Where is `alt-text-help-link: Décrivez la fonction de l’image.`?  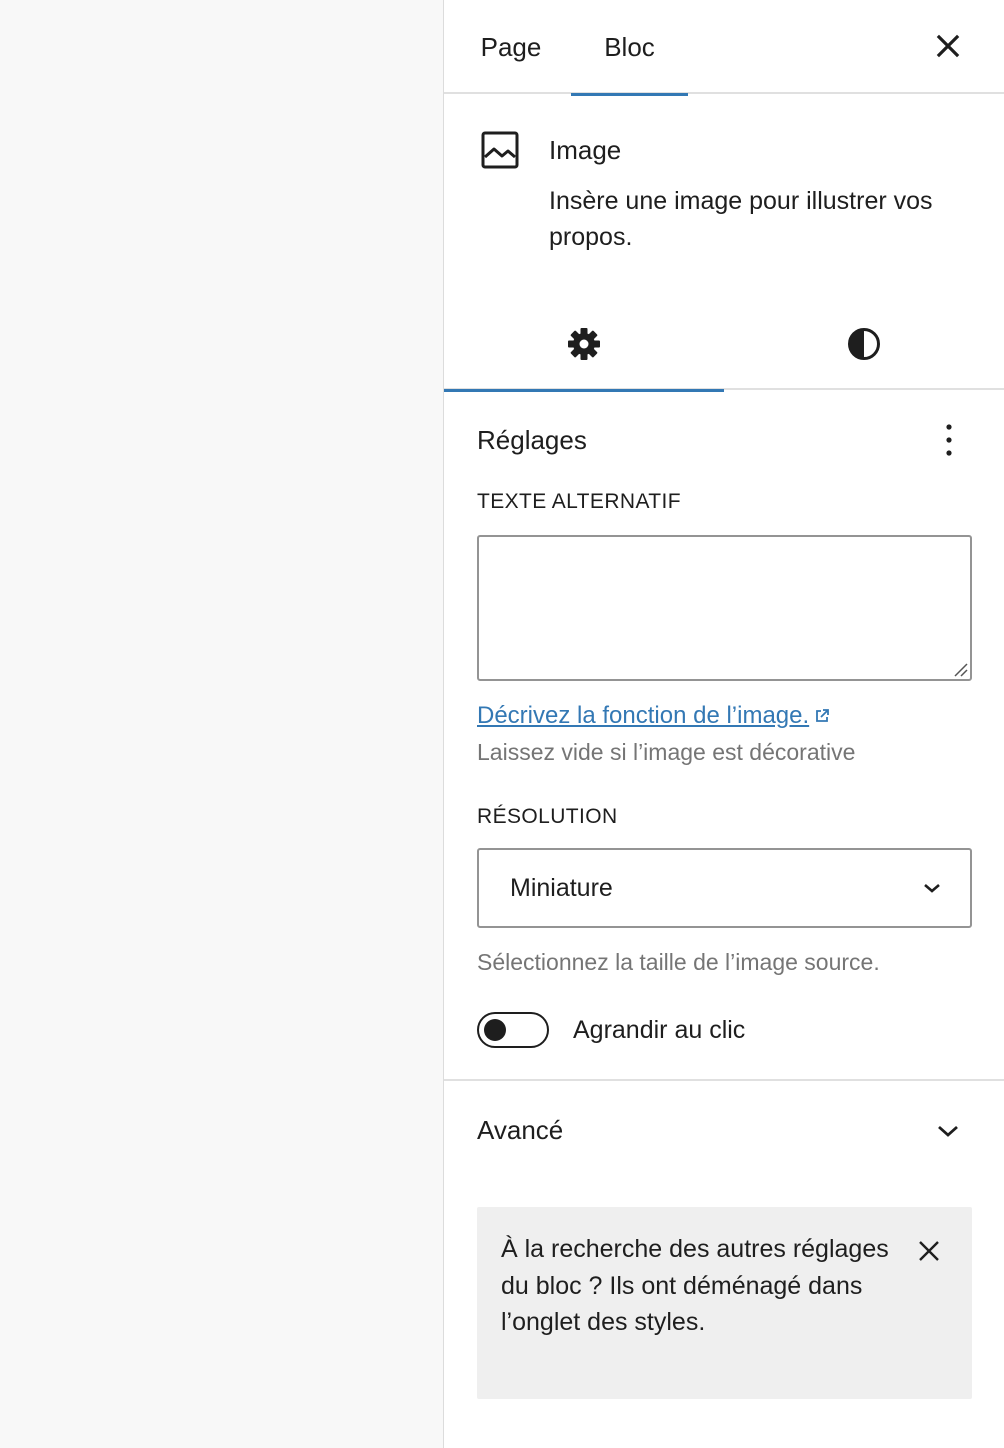
alt-text-help-link: Décrivez la fonction de l’image. is located at coordinates (654, 716).